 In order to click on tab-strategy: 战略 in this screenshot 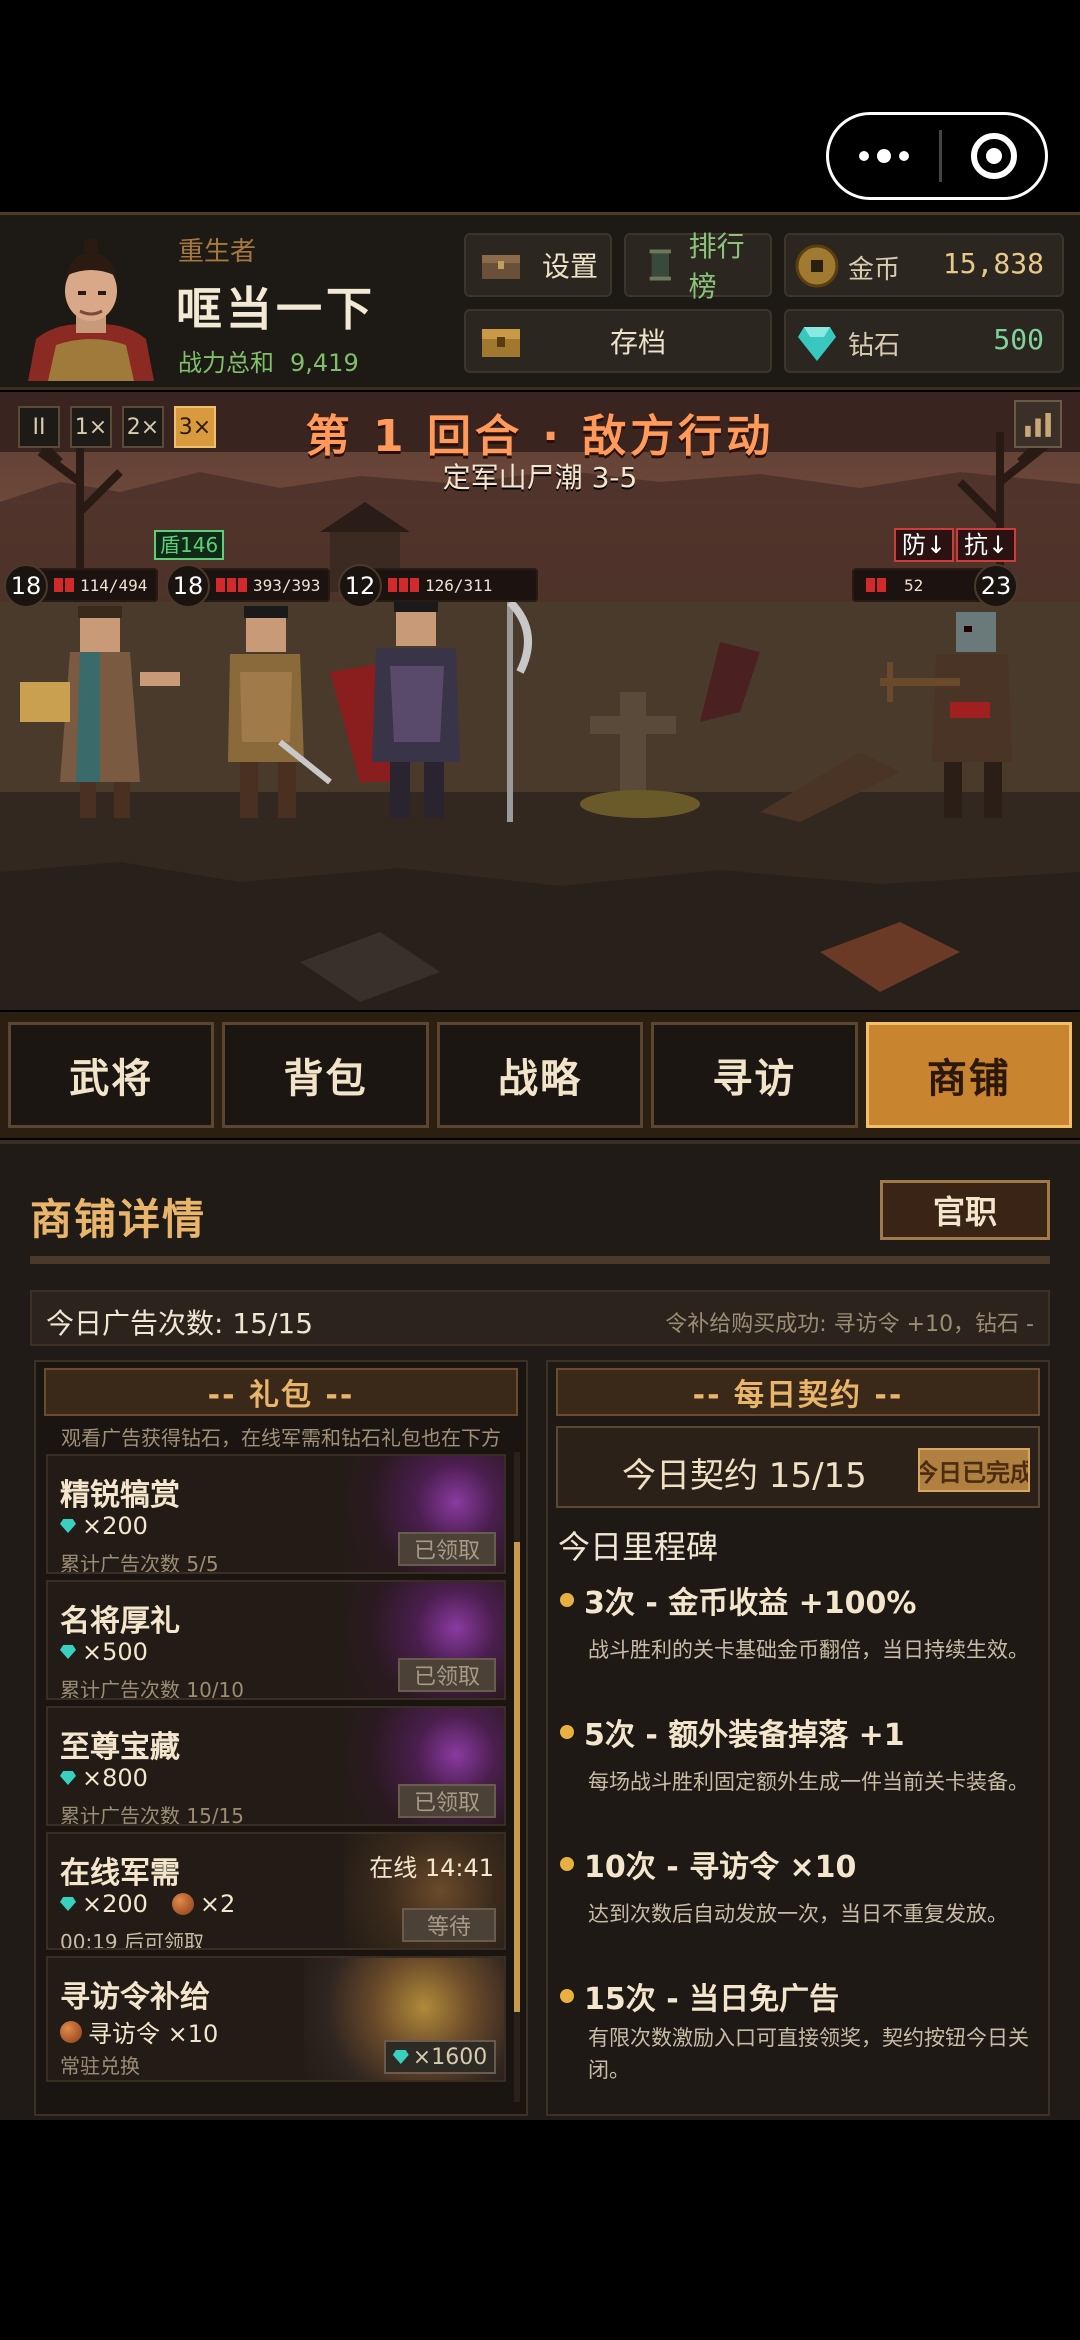, I will do `click(540, 1075)`.